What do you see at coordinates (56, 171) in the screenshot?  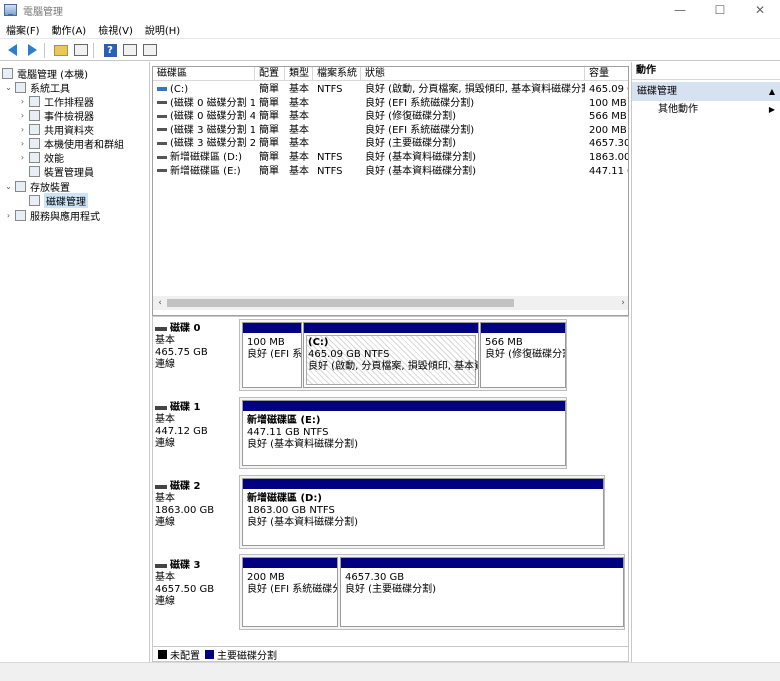 I see `tree-item-device-manager: 裝置管理員` at bounding box center [56, 171].